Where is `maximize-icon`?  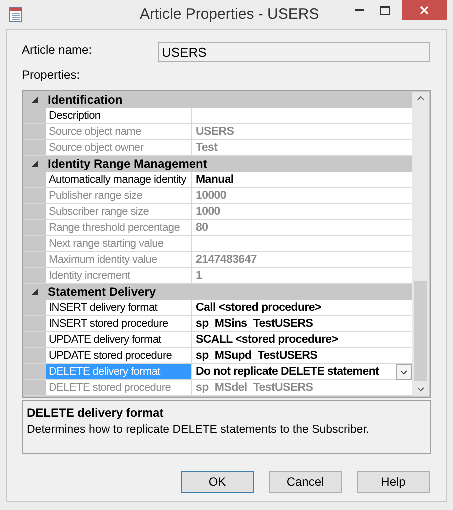 maximize-icon is located at coordinates (385, 10).